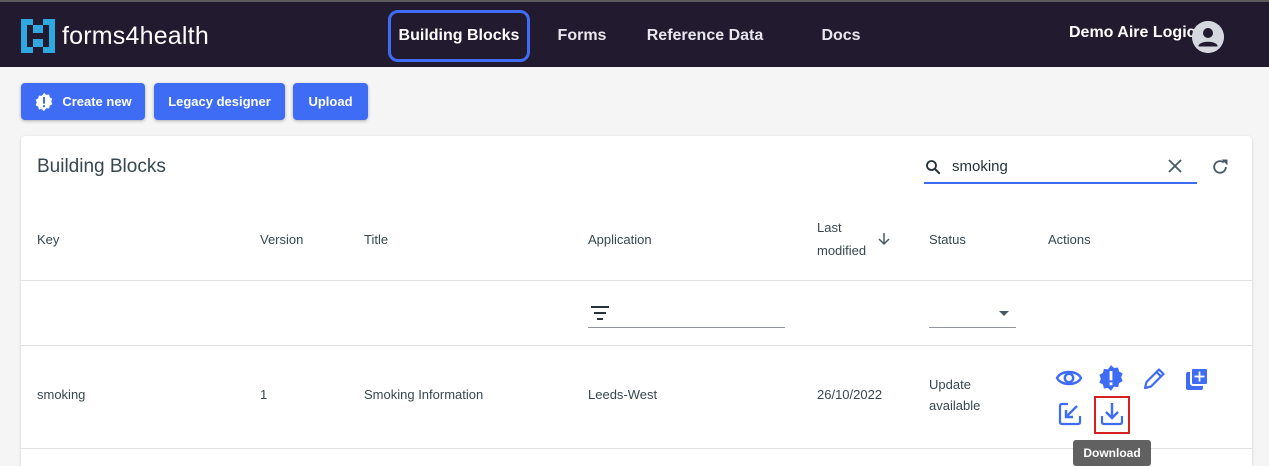  What do you see at coordinates (1069, 239) in the screenshot?
I see `column-header-actions: Actions` at bounding box center [1069, 239].